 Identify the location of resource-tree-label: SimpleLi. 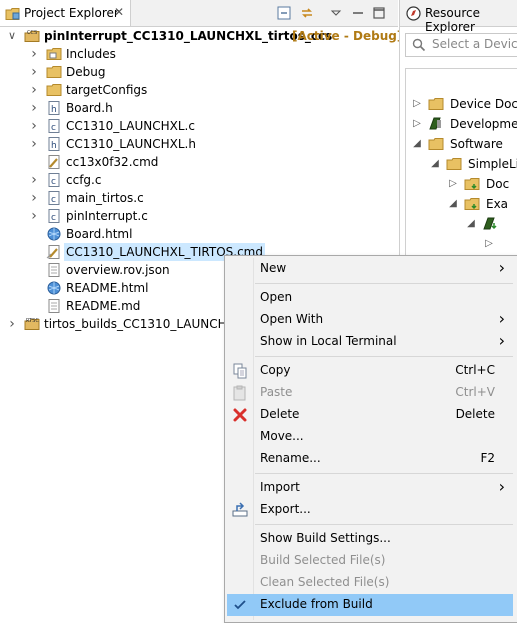
(492, 164).